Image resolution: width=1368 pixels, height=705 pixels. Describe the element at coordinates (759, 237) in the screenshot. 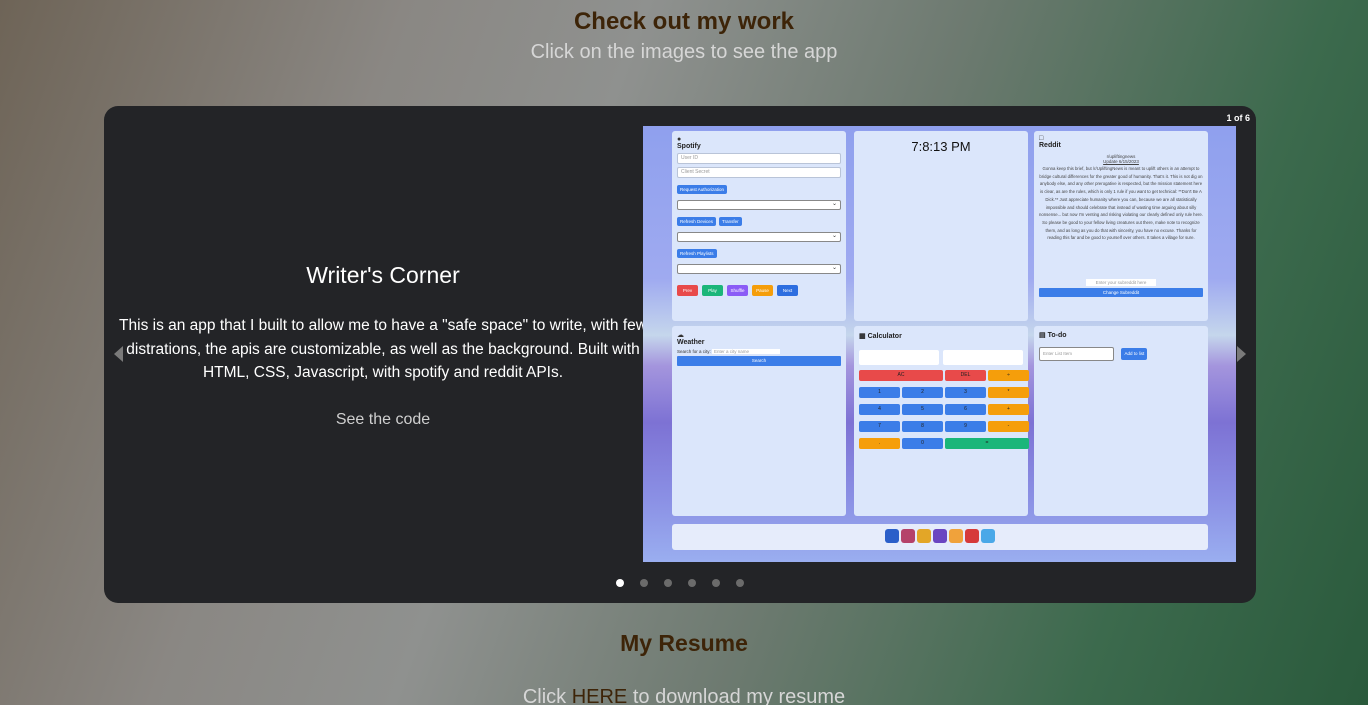

I see `playlist-select: ⌄` at that location.